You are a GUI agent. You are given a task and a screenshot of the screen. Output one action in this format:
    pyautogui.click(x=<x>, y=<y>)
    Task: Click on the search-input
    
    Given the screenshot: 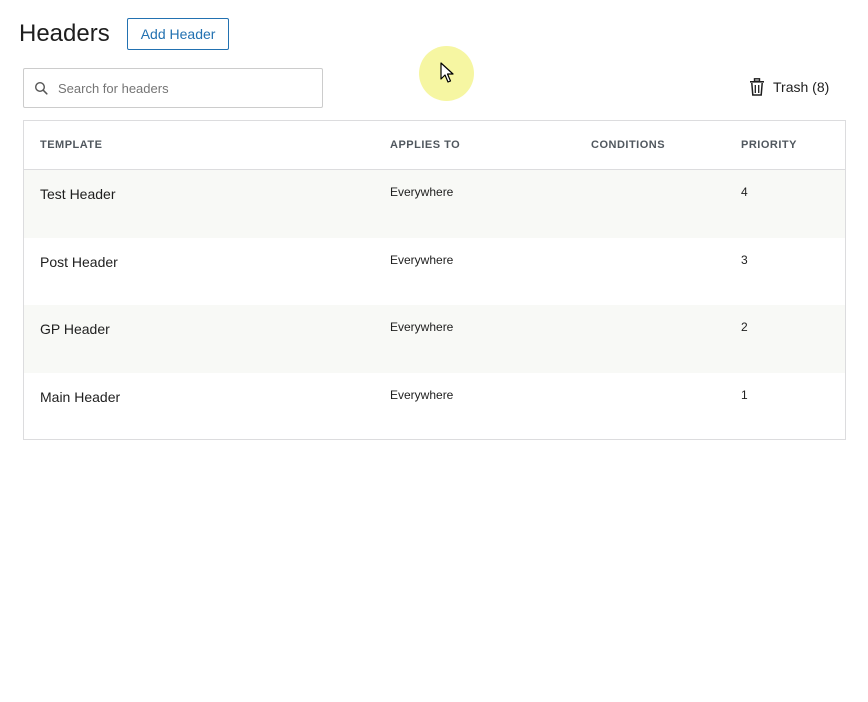 What is the action you would take?
    pyautogui.click(x=183, y=88)
    